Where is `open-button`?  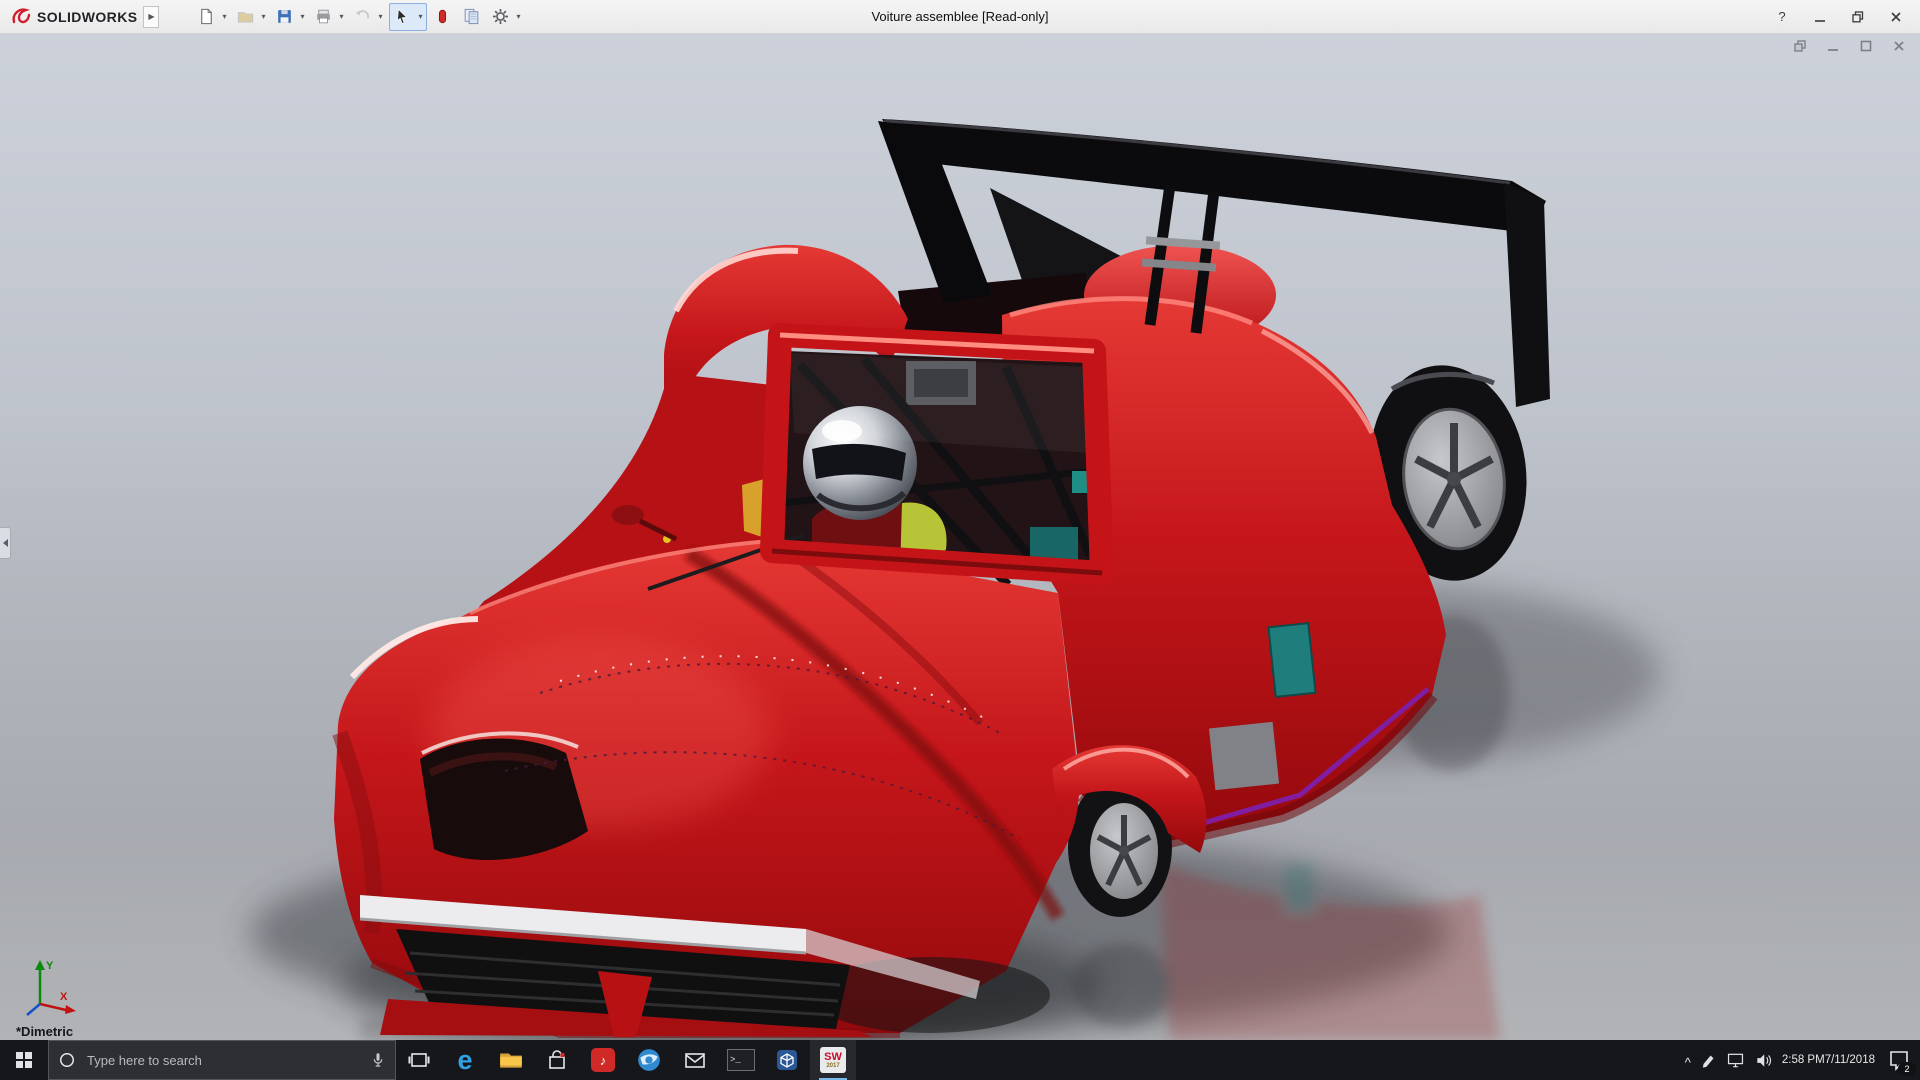 open-button is located at coordinates (245, 17).